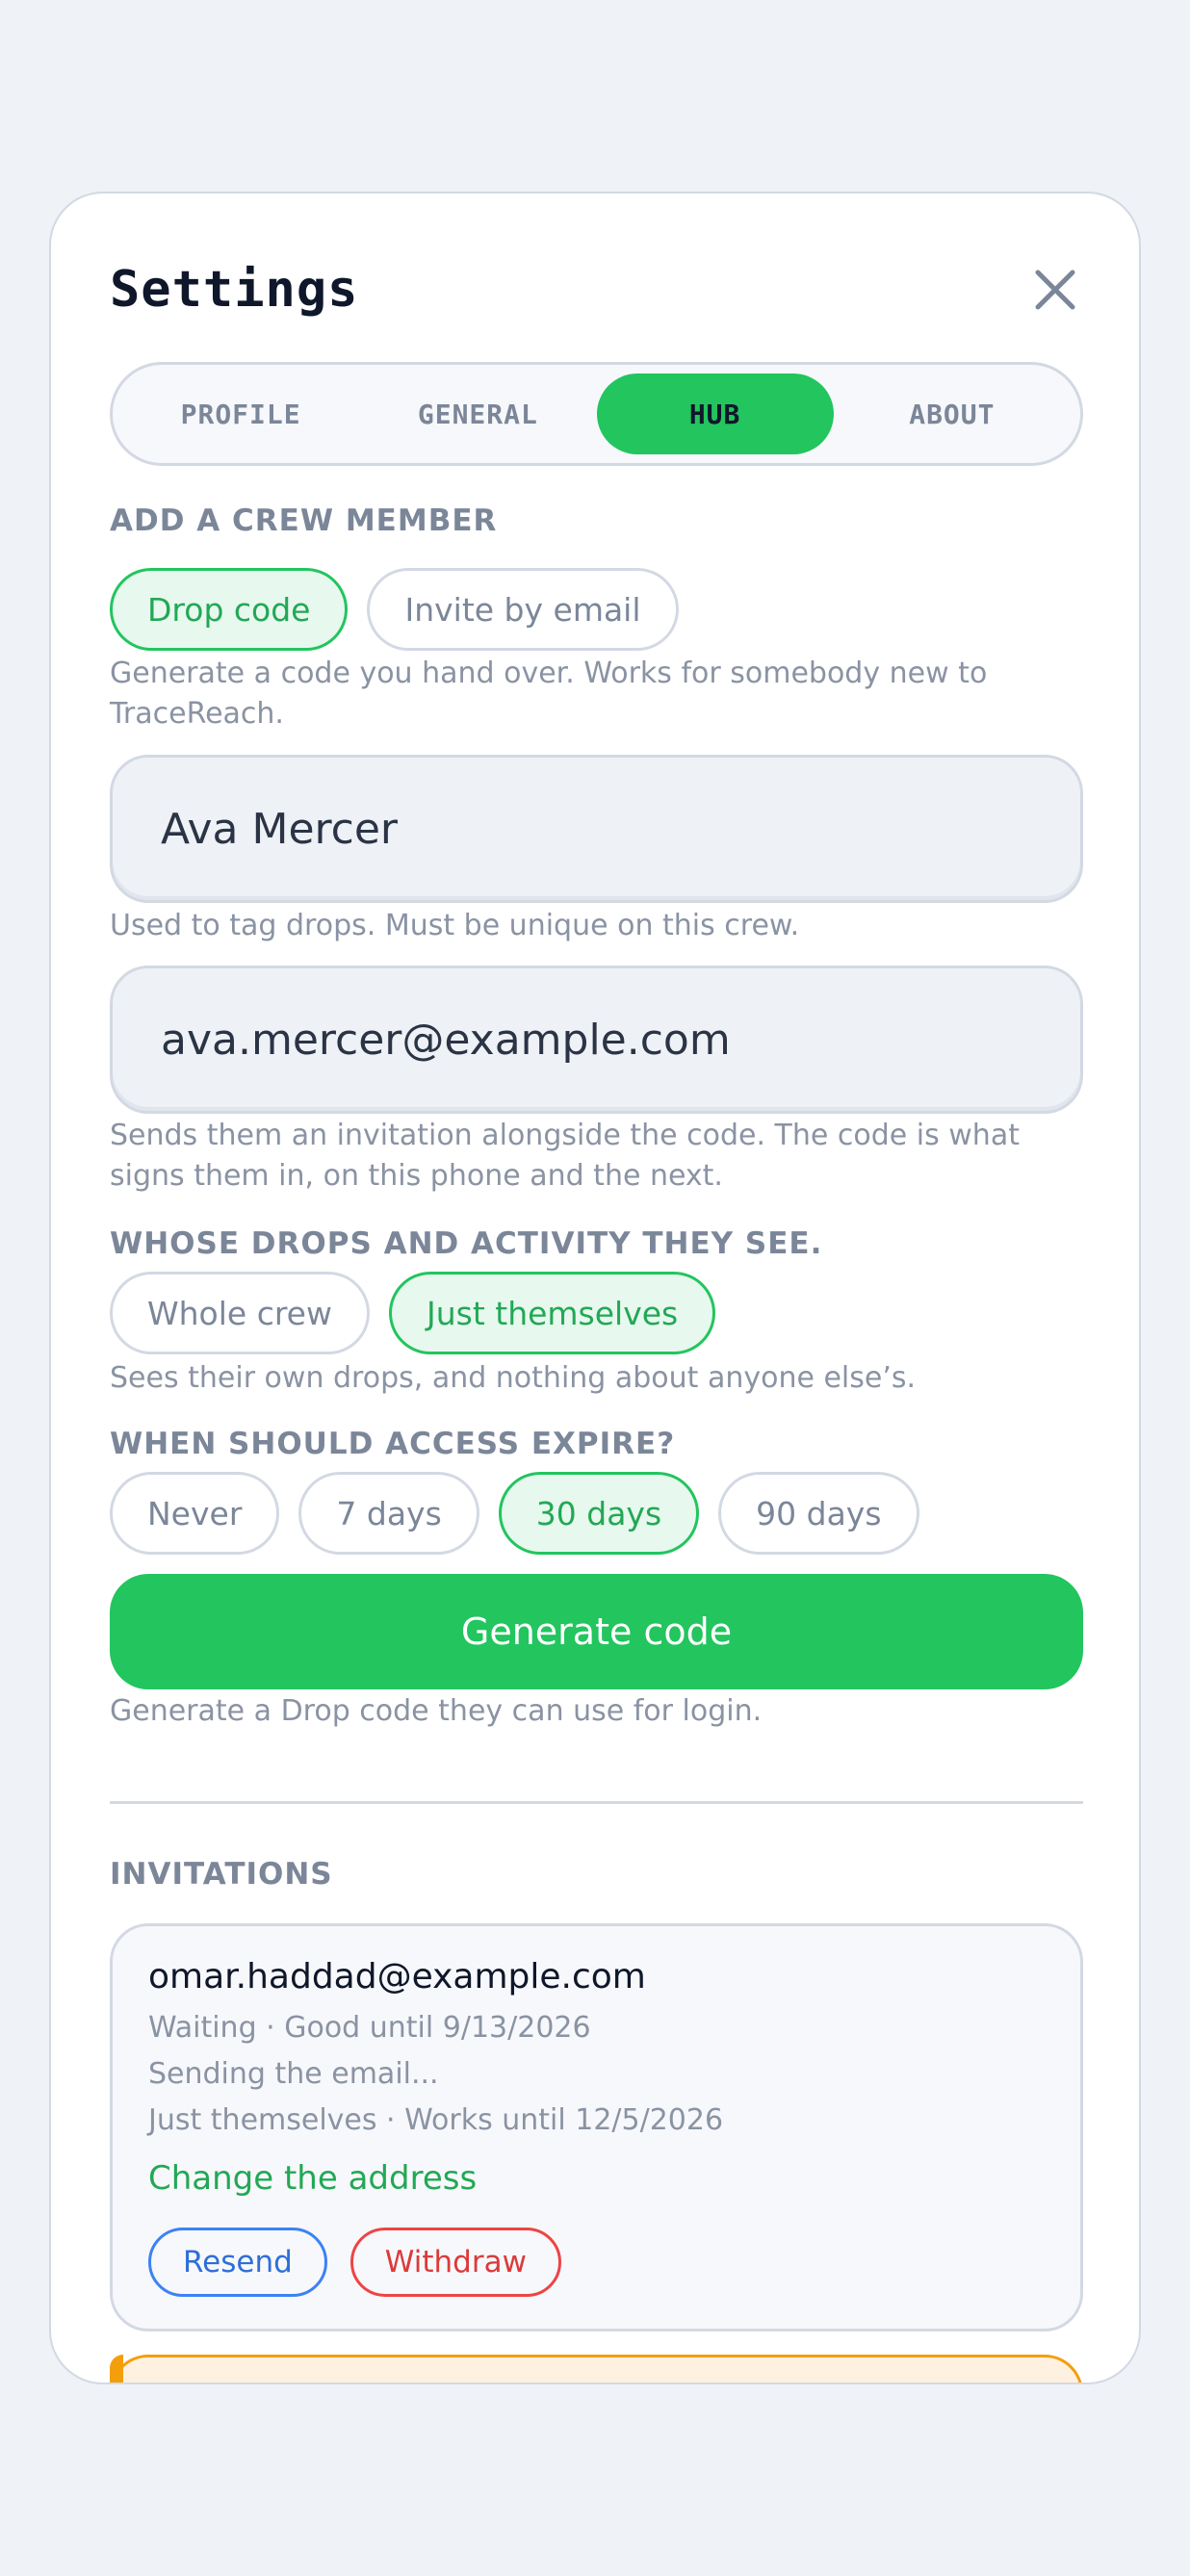 This screenshot has width=1190, height=2576. Describe the element at coordinates (117, 2369) in the screenshot. I see `warning-accent-bar` at that location.